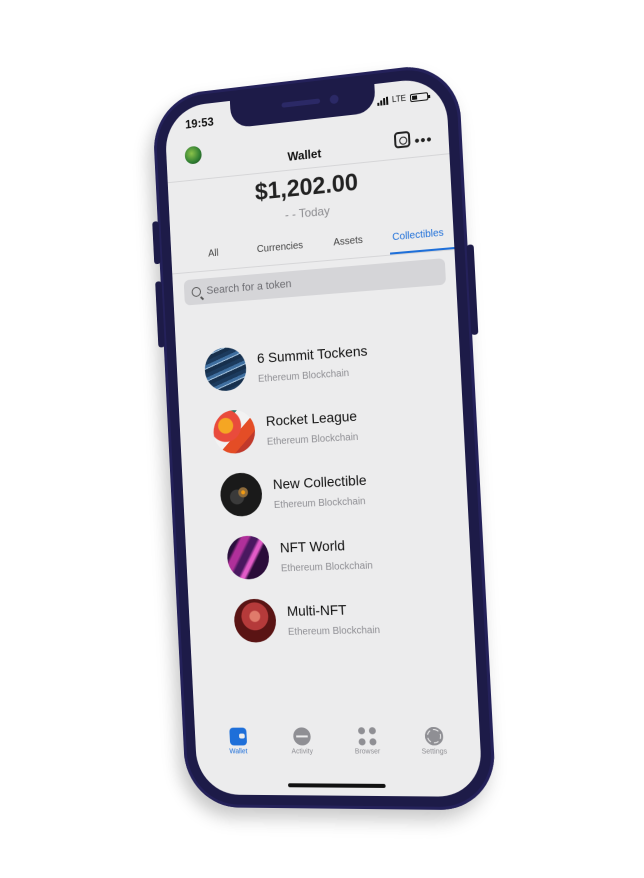 The height and width of the screenshot is (878, 644). I want to click on status-time: 19:53, so click(199, 123).